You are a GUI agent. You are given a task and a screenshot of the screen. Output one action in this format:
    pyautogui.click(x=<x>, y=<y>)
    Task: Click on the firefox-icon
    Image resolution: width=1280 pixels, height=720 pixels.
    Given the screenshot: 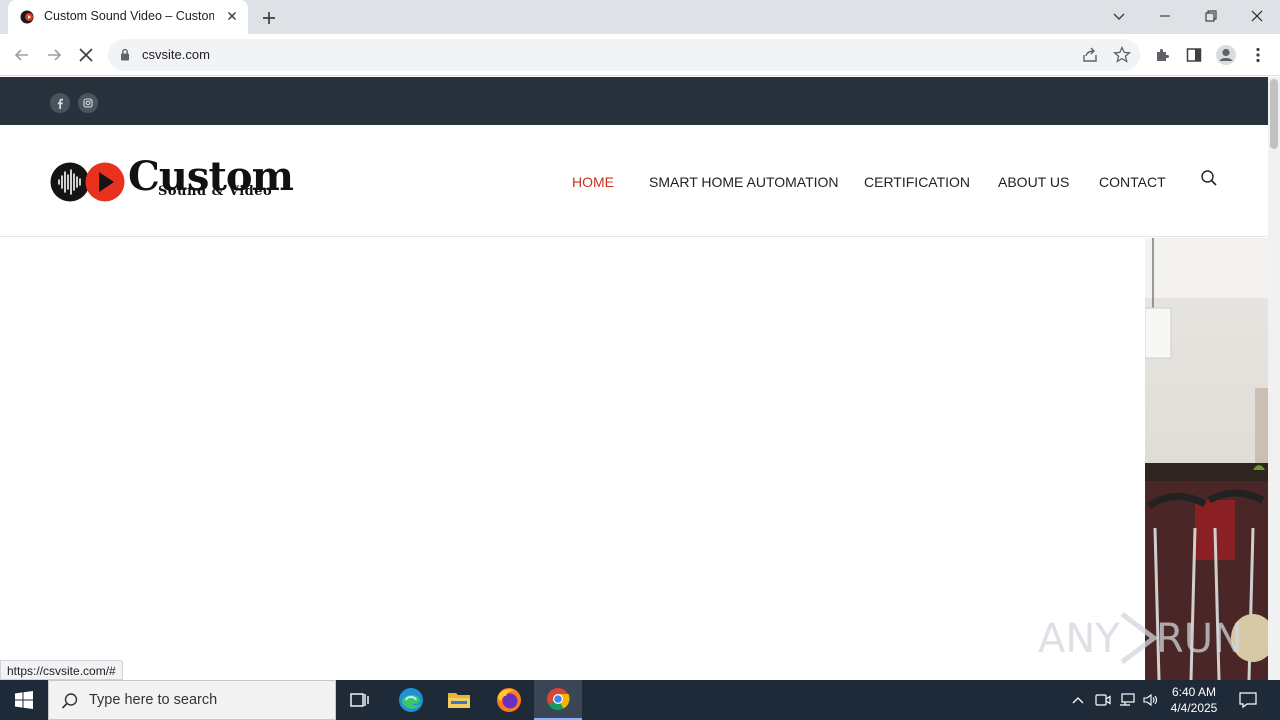 What is the action you would take?
    pyautogui.click(x=509, y=700)
    